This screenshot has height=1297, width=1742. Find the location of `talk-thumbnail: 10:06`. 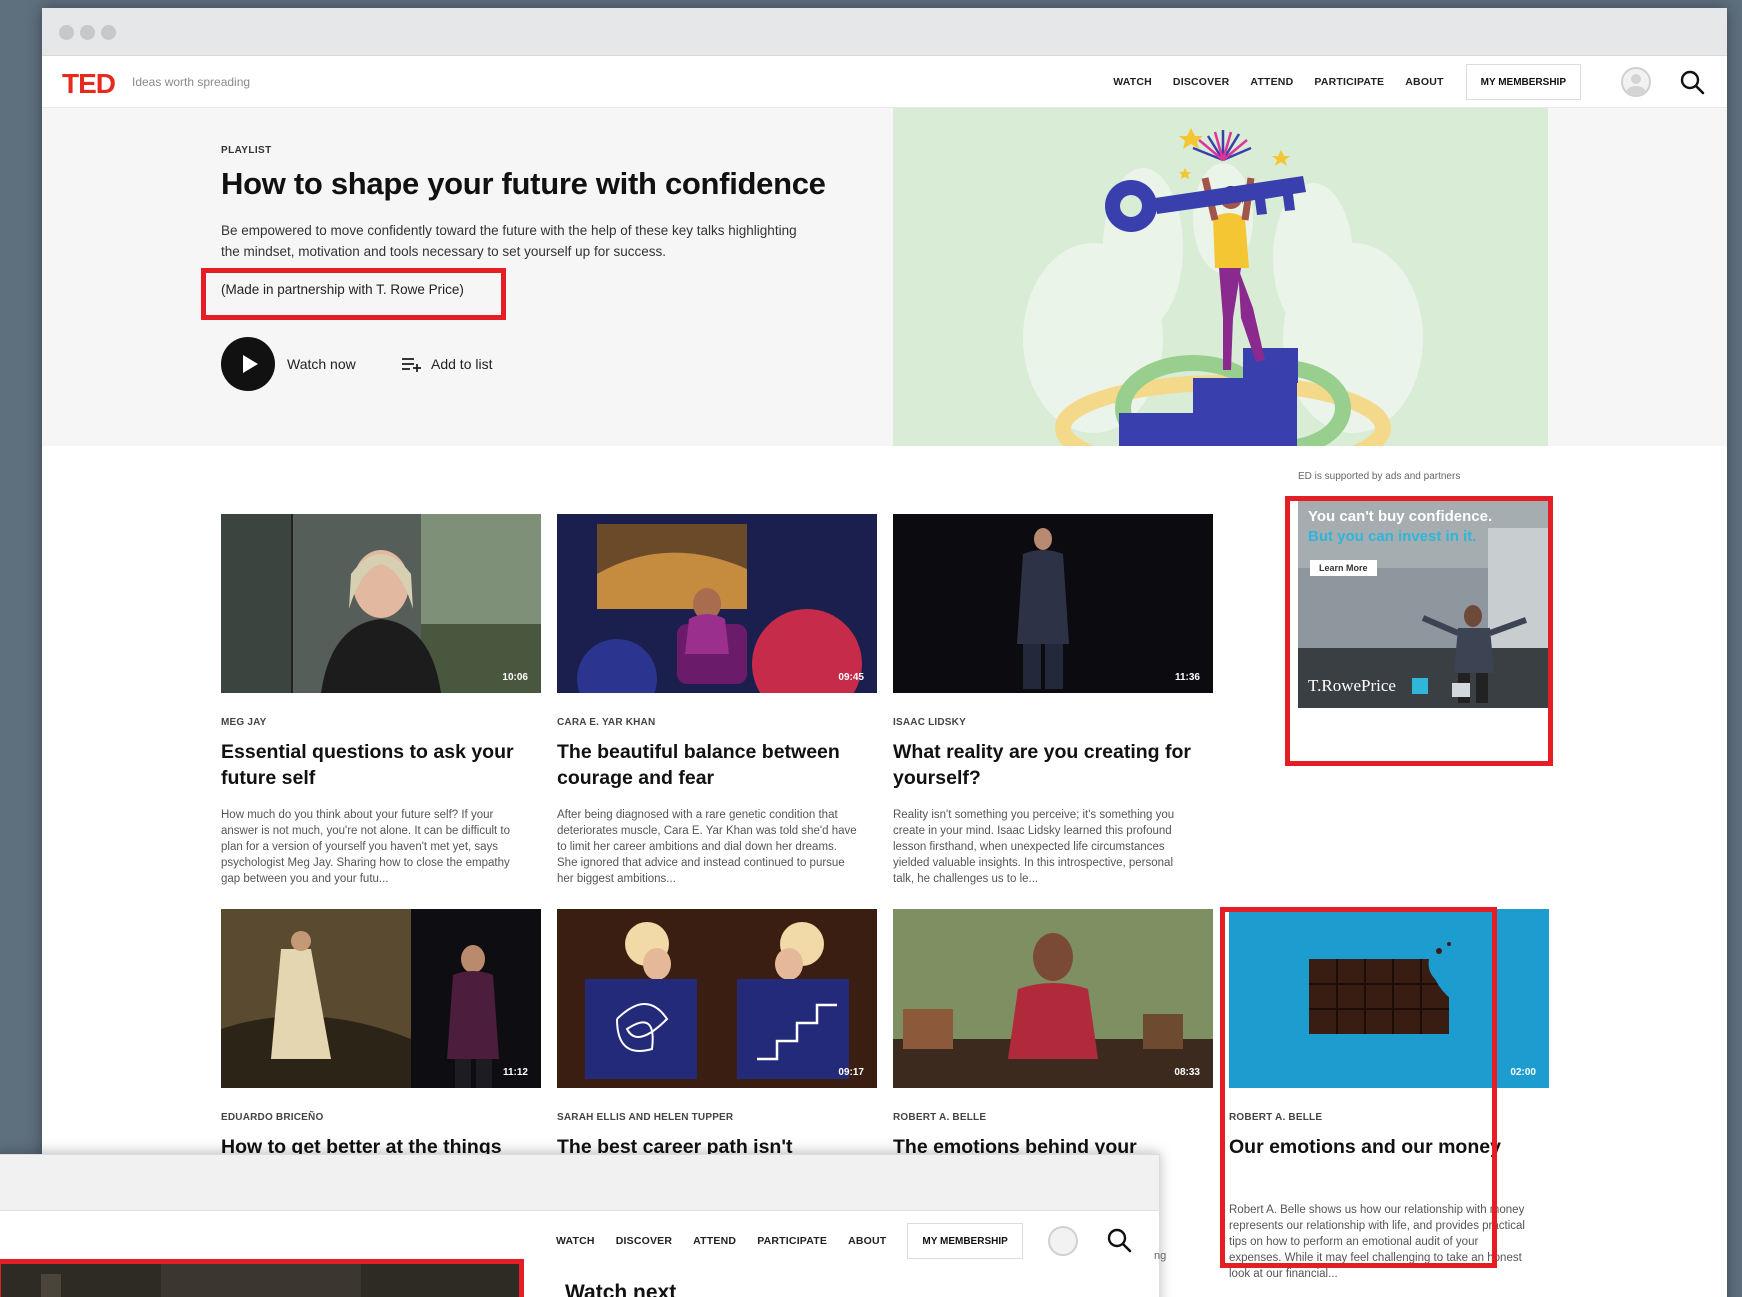

talk-thumbnail: 10:06 is located at coordinates (381, 603).